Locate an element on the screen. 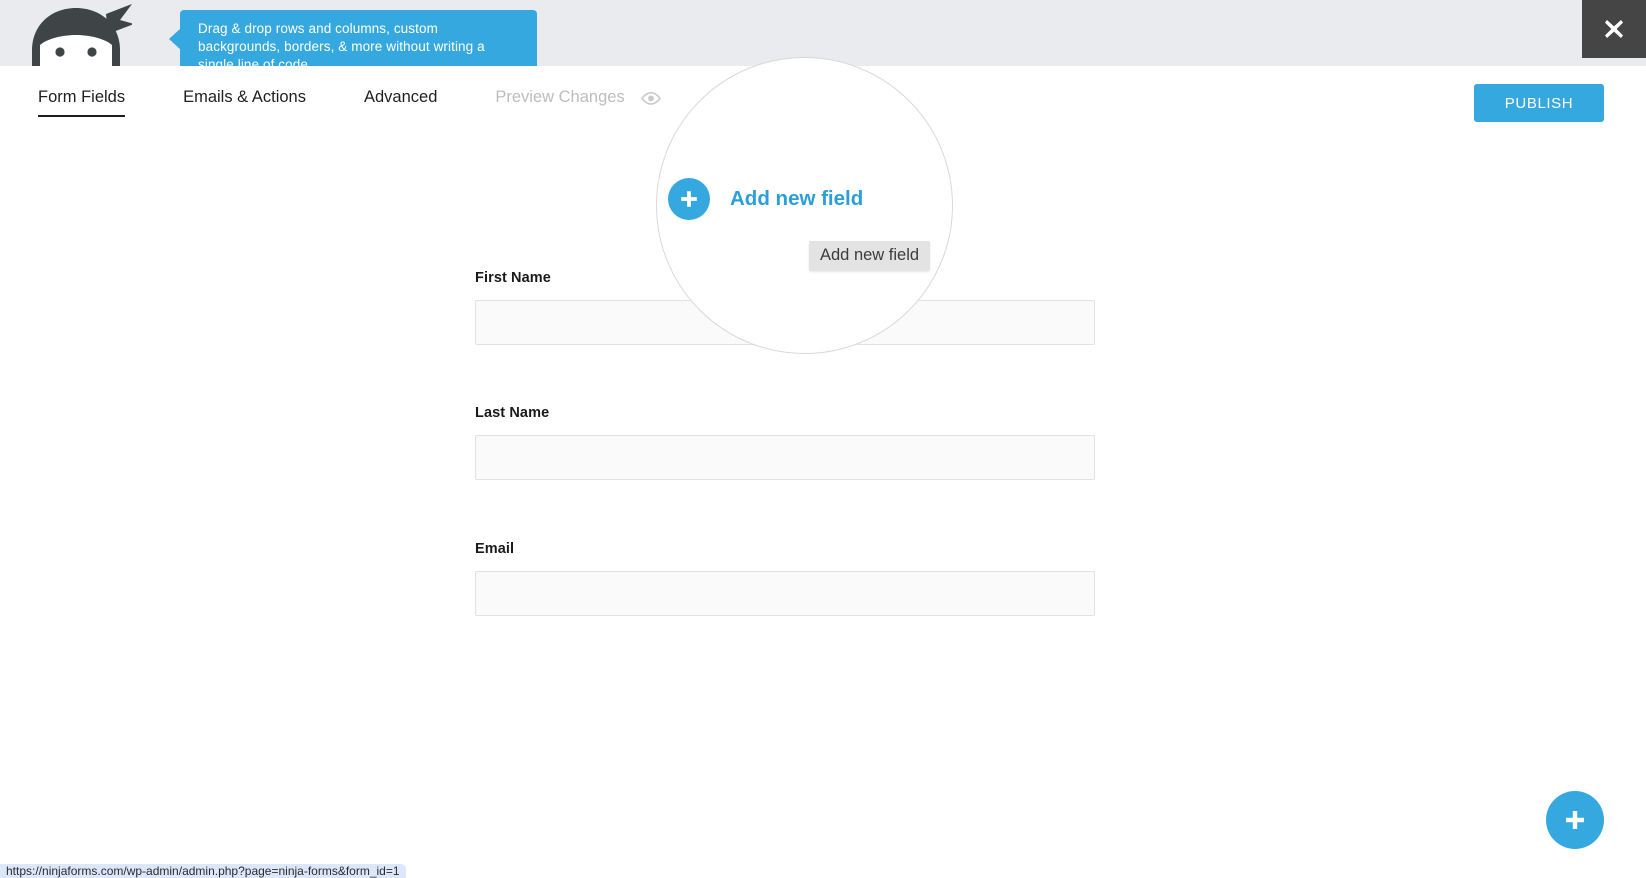 The image size is (1646, 878). form-field-last-name: Last Name is located at coordinates (785, 442).